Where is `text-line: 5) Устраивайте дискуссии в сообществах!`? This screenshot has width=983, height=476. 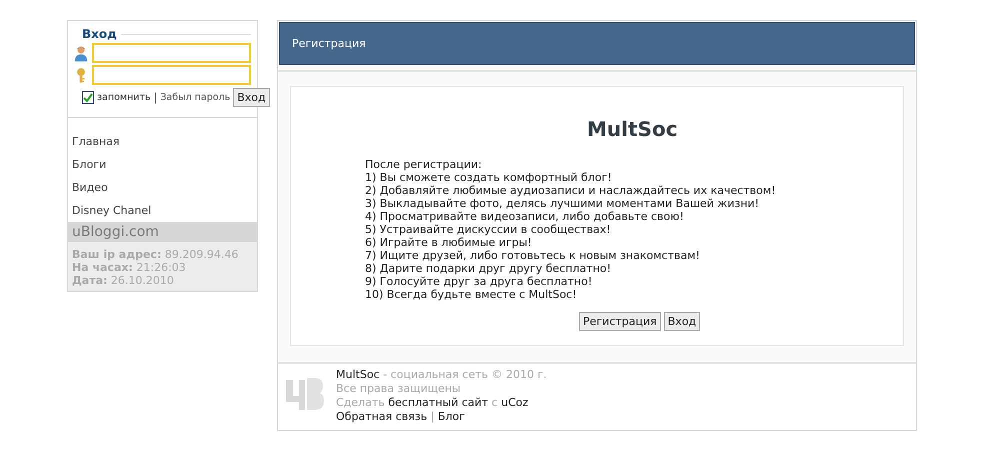
text-line: 5) Устраивайте дискуссии в сообществах! is located at coordinates (488, 229).